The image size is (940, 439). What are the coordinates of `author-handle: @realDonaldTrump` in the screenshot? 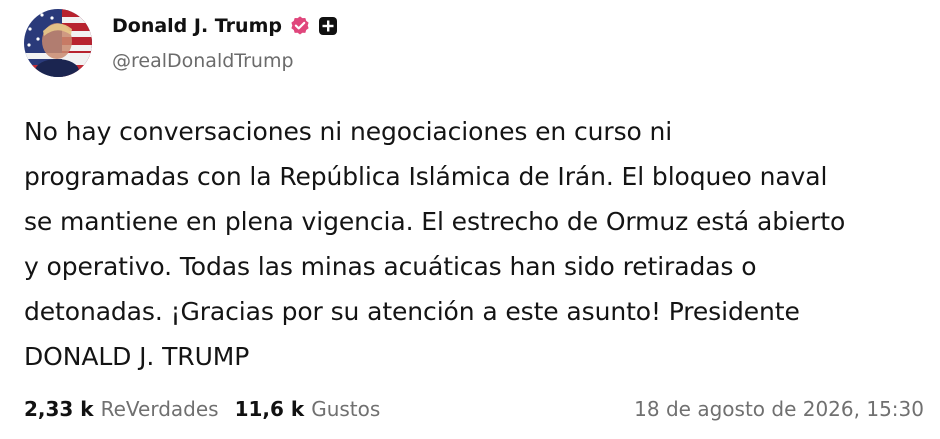 It's located at (225, 61).